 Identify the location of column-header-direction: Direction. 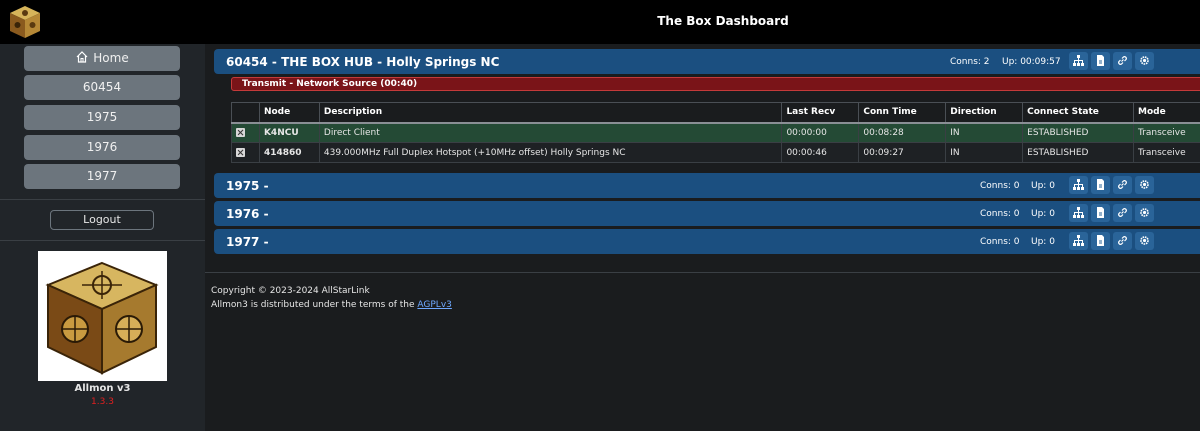
(984, 113).